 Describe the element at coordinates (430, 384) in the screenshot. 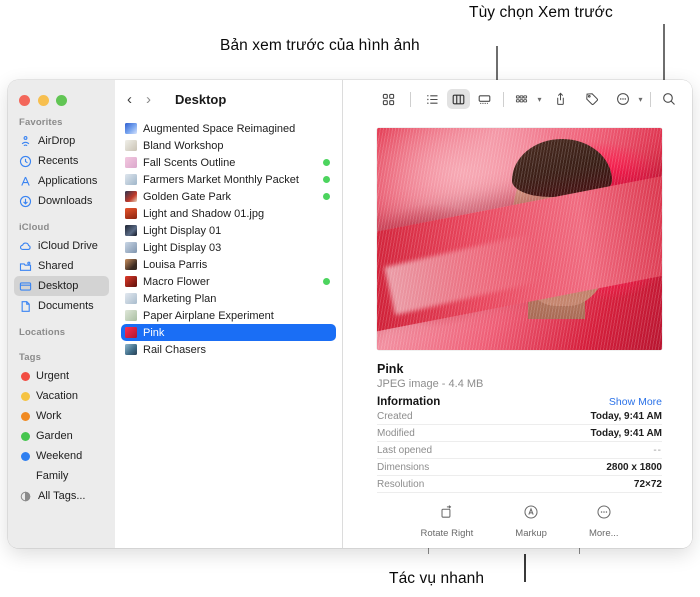

I see `file-kind: JPEG image - 4.4 MB` at that location.